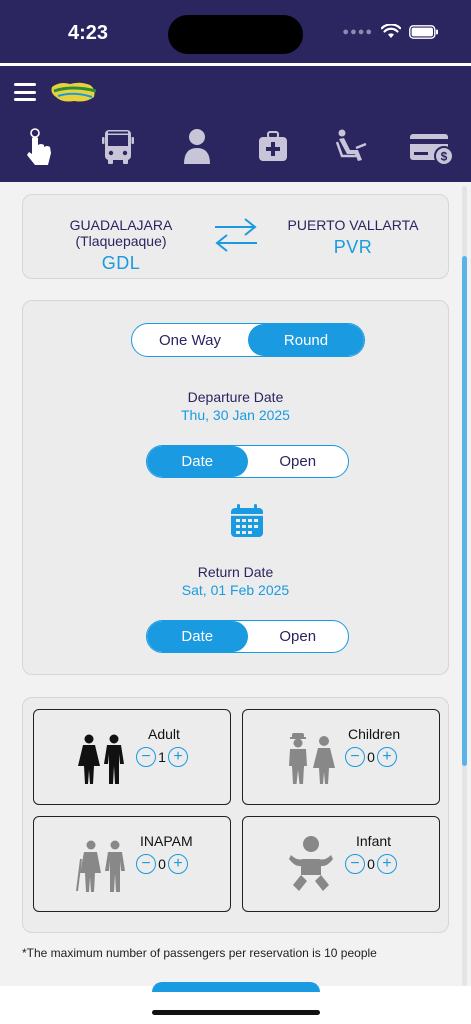  I want to click on signal-icon: ●●●●, so click(357, 31).